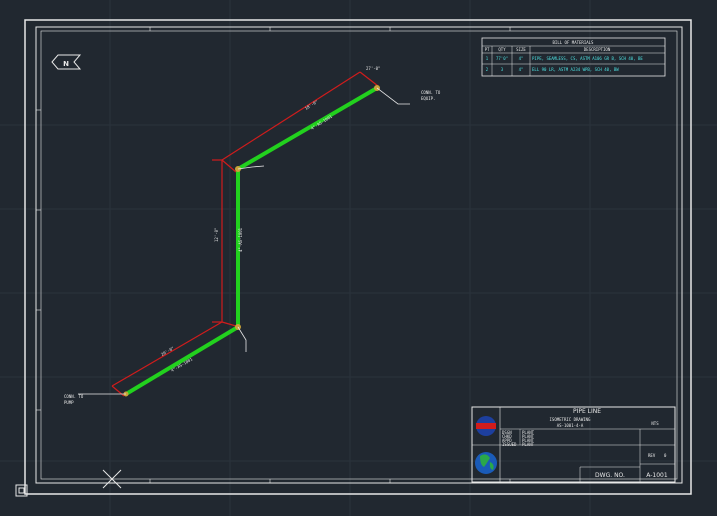 The width and height of the screenshot is (717, 516). Describe the element at coordinates (652, 455) in the screenshot. I see `revision-label: REV` at that location.